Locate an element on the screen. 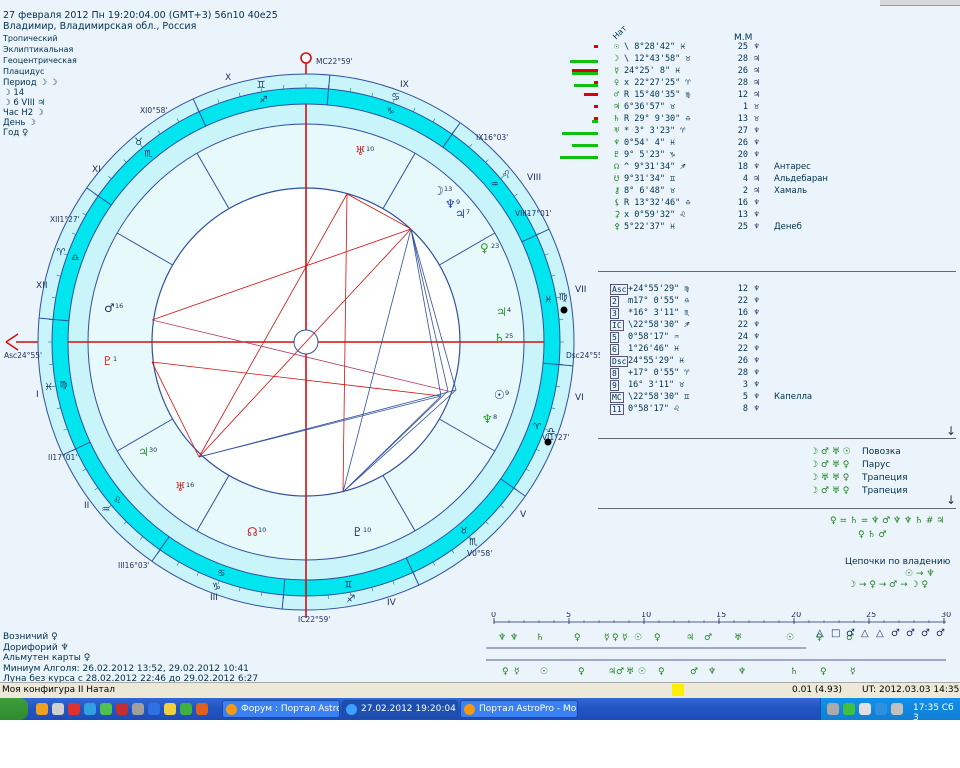  cusp-position: 0°58'17" ♌ is located at coordinates (654, 409).